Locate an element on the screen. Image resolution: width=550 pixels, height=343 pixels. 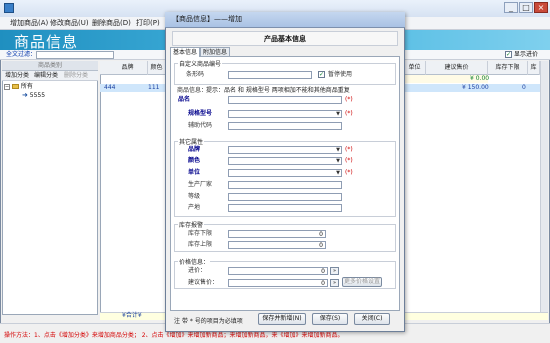
app-icon is located at coordinates (9, 8).